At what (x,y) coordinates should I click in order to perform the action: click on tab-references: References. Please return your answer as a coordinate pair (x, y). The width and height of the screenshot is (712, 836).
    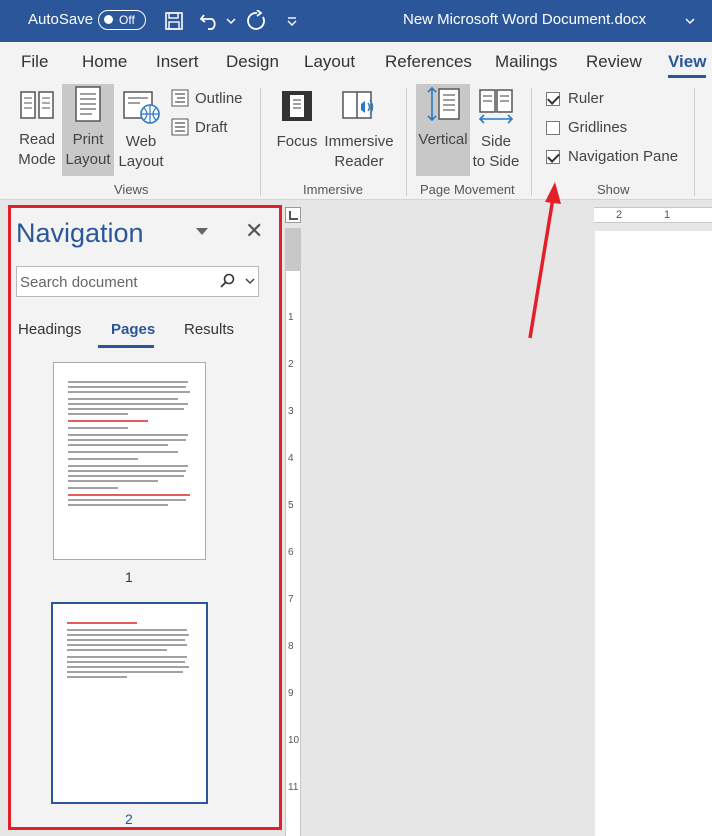
    Looking at the image, I should click on (428, 62).